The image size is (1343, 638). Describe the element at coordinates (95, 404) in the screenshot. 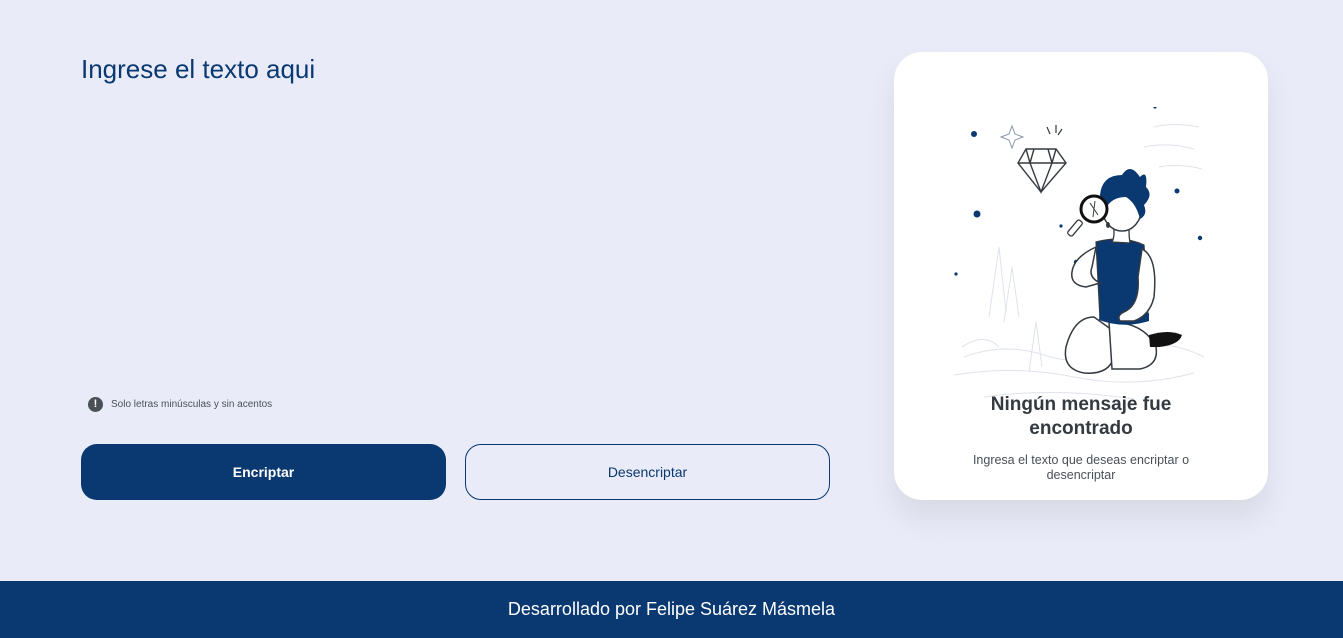

I see `exclamation-icon: !` at that location.